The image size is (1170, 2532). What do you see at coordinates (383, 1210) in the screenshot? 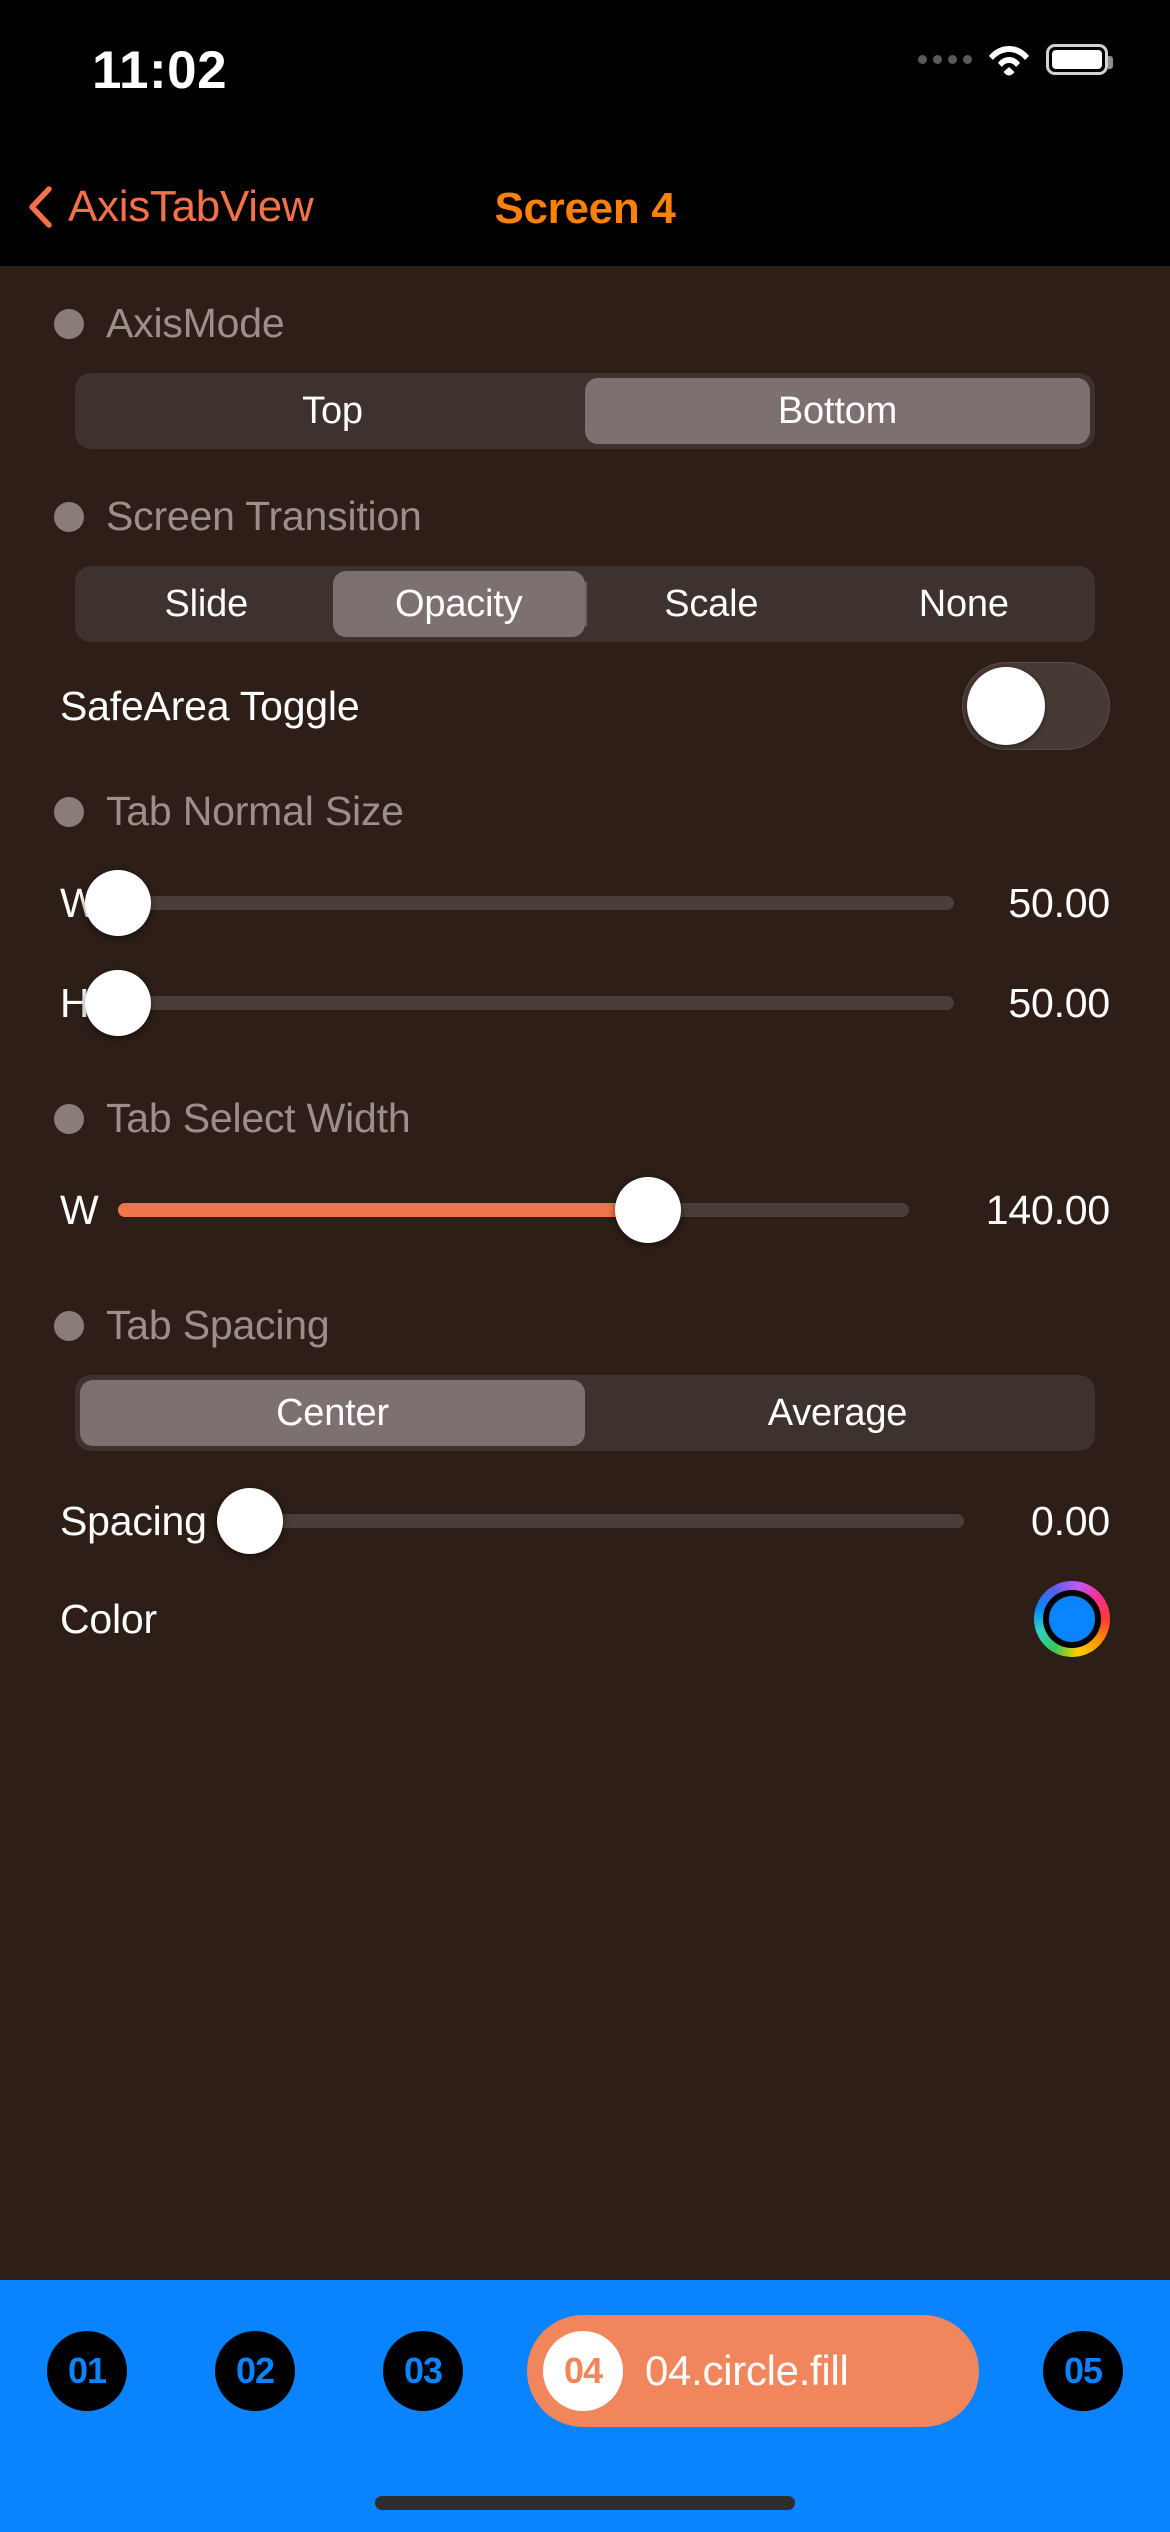
I see `slider-fill` at bounding box center [383, 1210].